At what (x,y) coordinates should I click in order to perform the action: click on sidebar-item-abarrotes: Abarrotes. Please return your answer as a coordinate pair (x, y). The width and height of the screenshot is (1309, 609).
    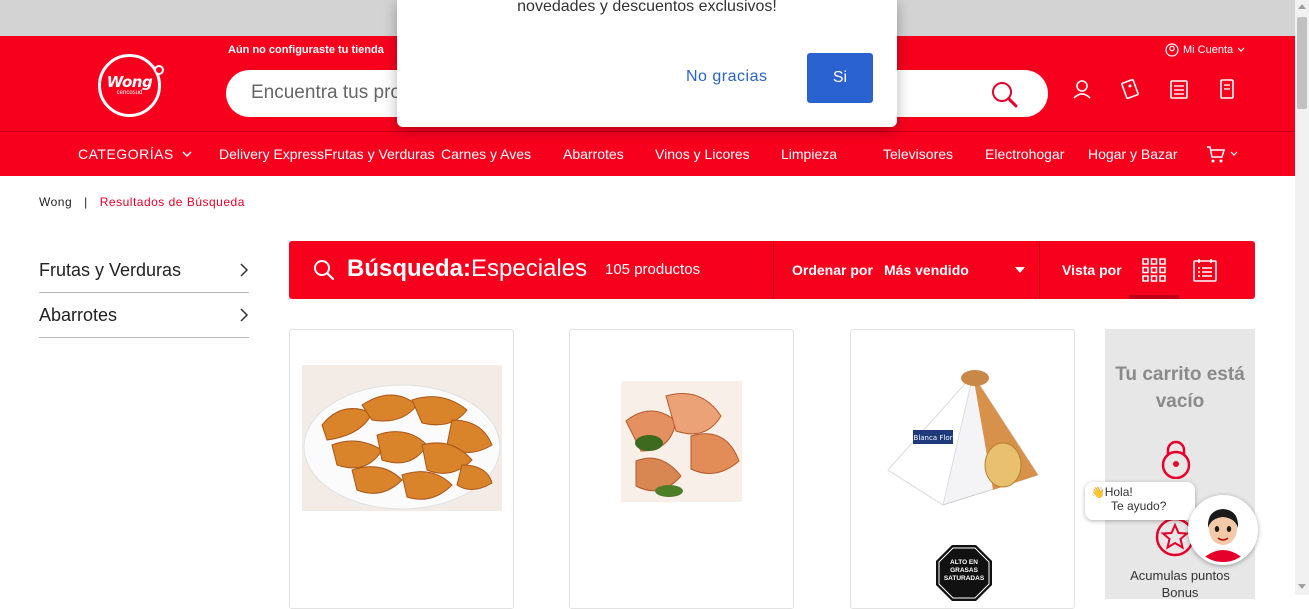
    Looking at the image, I should click on (144, 315).